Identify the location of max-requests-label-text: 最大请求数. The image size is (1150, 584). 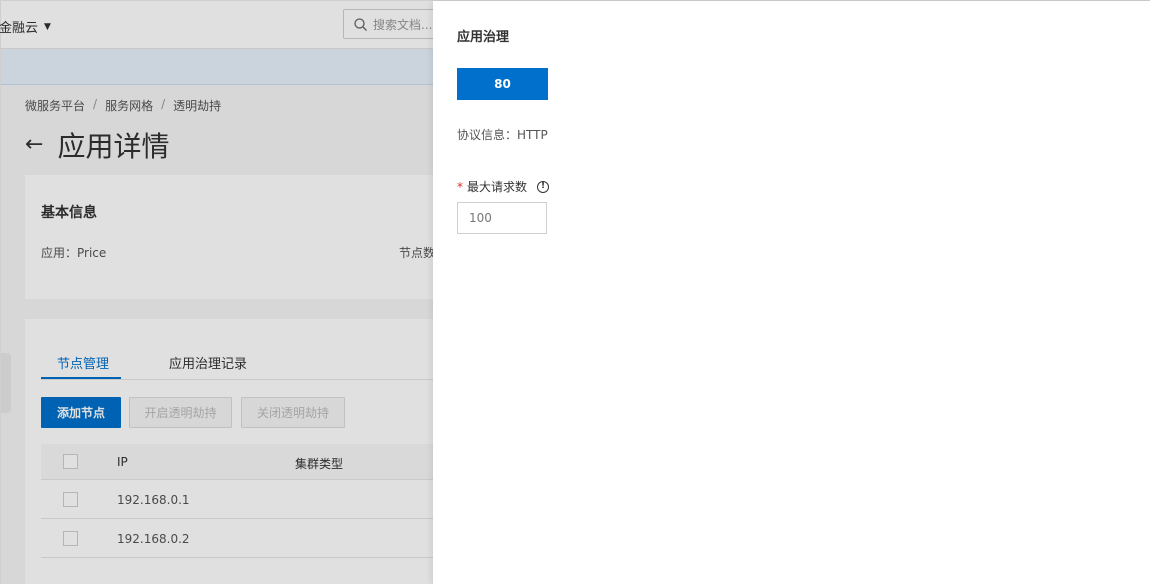
(497, 187).